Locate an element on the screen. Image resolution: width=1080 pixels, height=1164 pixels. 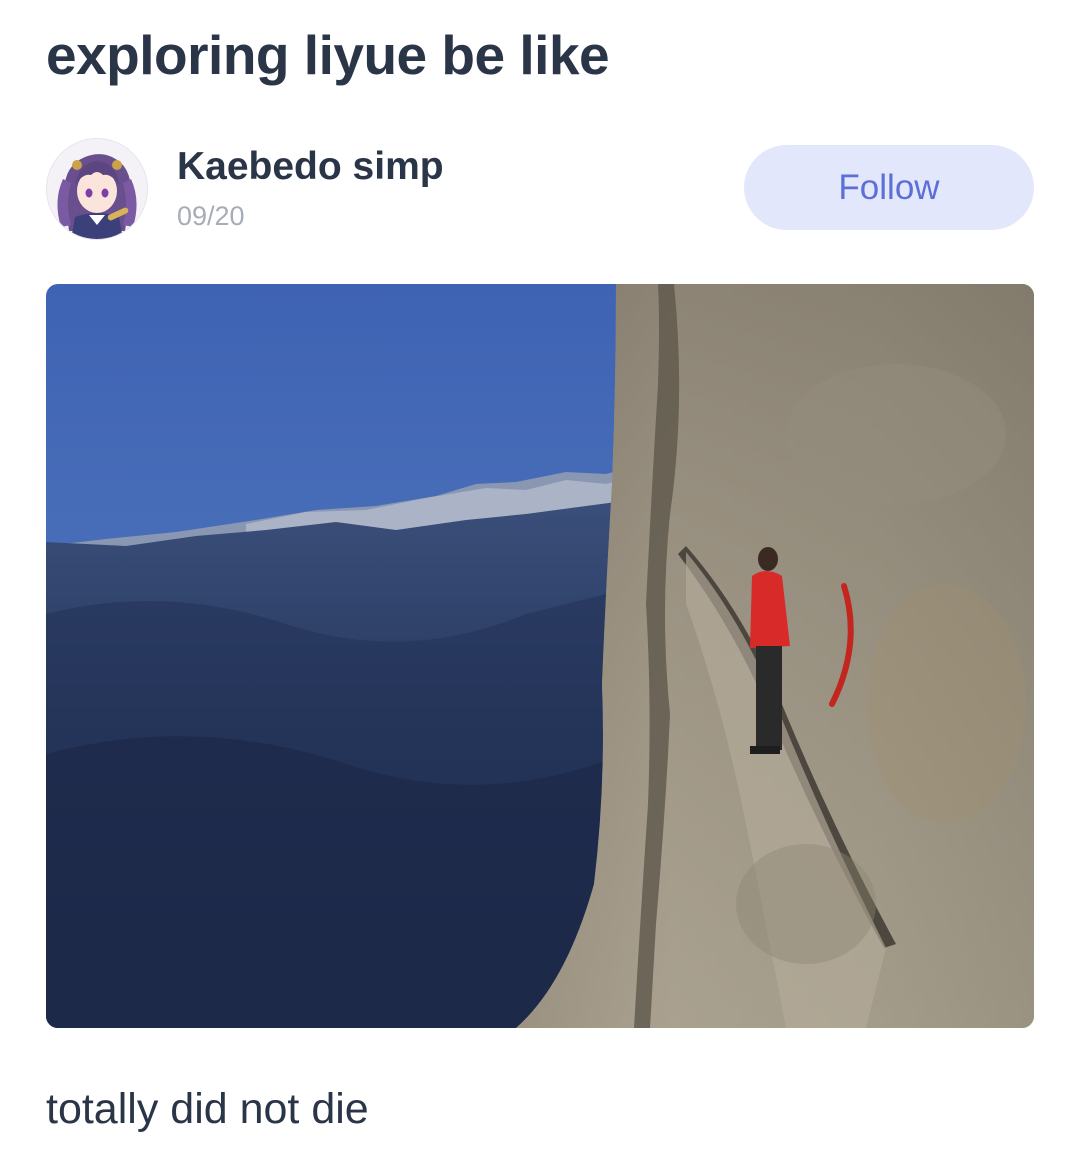
author-avatar is located at coordinates (97, 189).